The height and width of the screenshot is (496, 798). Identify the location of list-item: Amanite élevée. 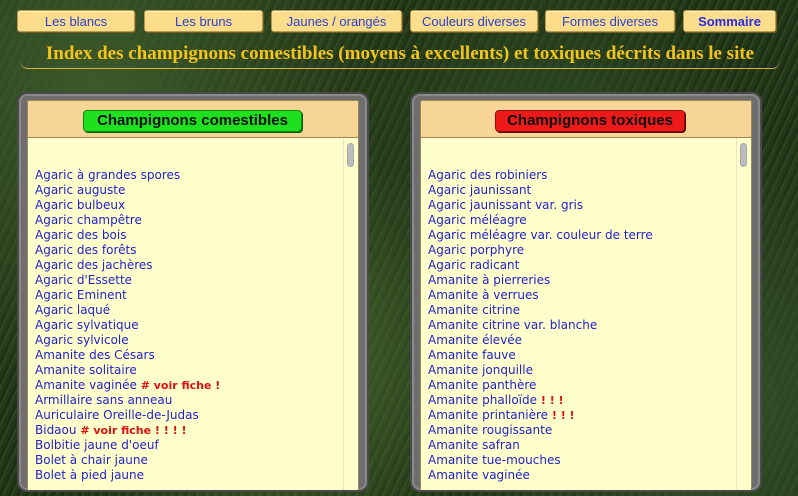
(578, 340).